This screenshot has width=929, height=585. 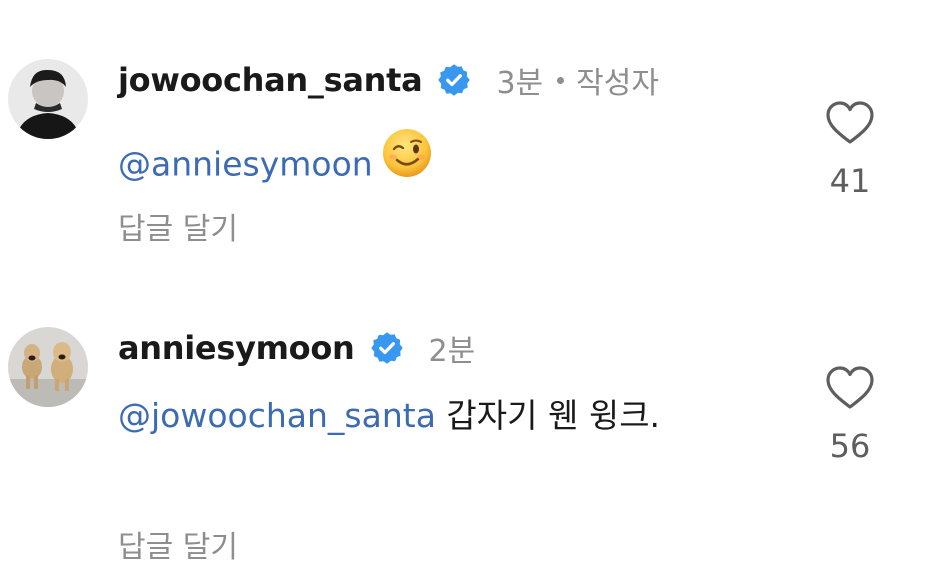 I want to click on mention-link: @jowoochan_santa, so click(x=277, y=415).